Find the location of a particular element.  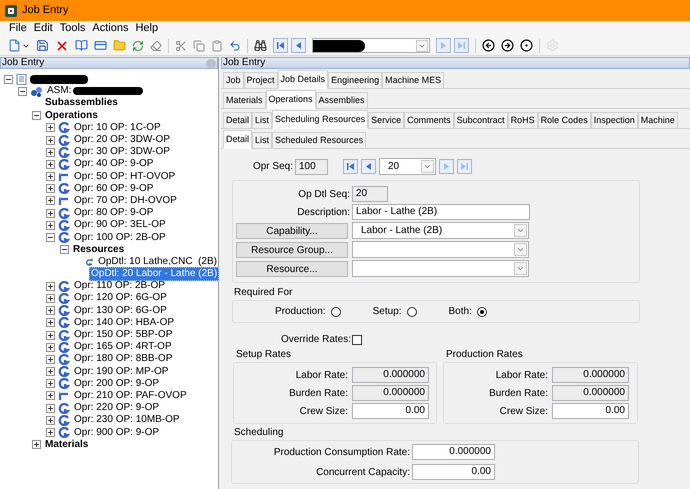

menu-item: Tools is located at coordinates (72, 28).